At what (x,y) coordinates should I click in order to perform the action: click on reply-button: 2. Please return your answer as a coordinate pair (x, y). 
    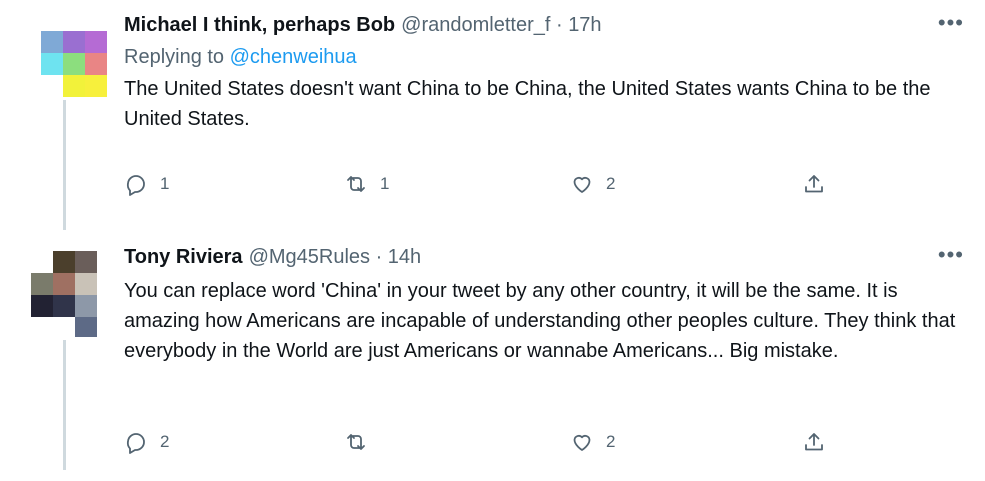
    Looking at the image, I should click on (146, 442).